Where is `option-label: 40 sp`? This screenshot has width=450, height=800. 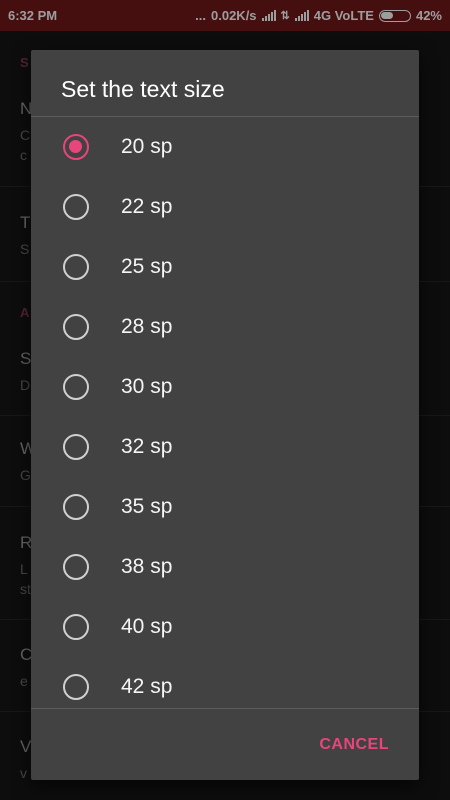 option-label: 40 sp is located at coordinates (147, 626).